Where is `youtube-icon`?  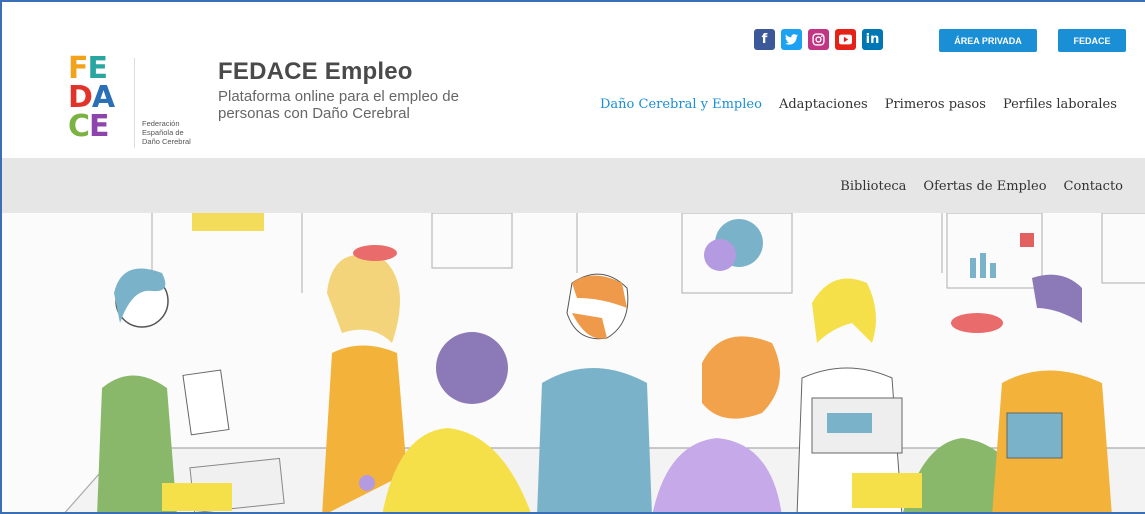 youtube-icon is located at coordinates (845, 39).